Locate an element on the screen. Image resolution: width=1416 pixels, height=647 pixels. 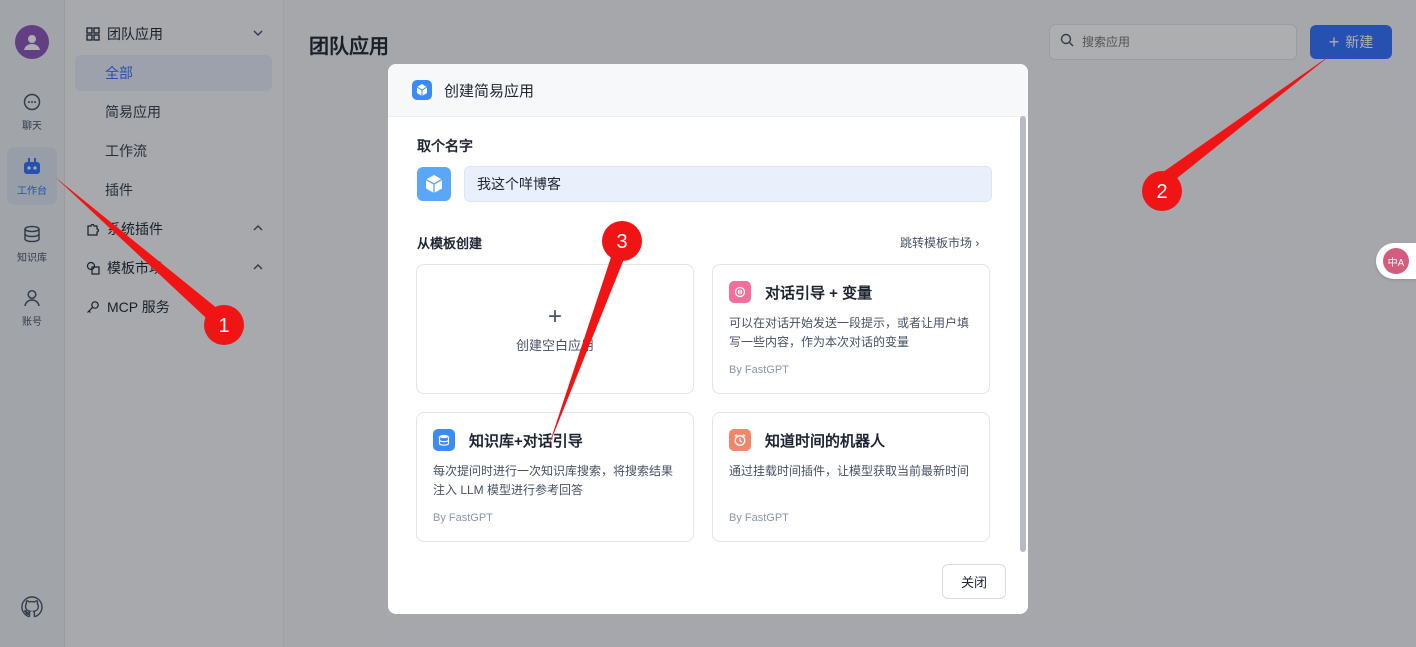
modal-header: 创建简易应用 is located at coordinates (708, 90).